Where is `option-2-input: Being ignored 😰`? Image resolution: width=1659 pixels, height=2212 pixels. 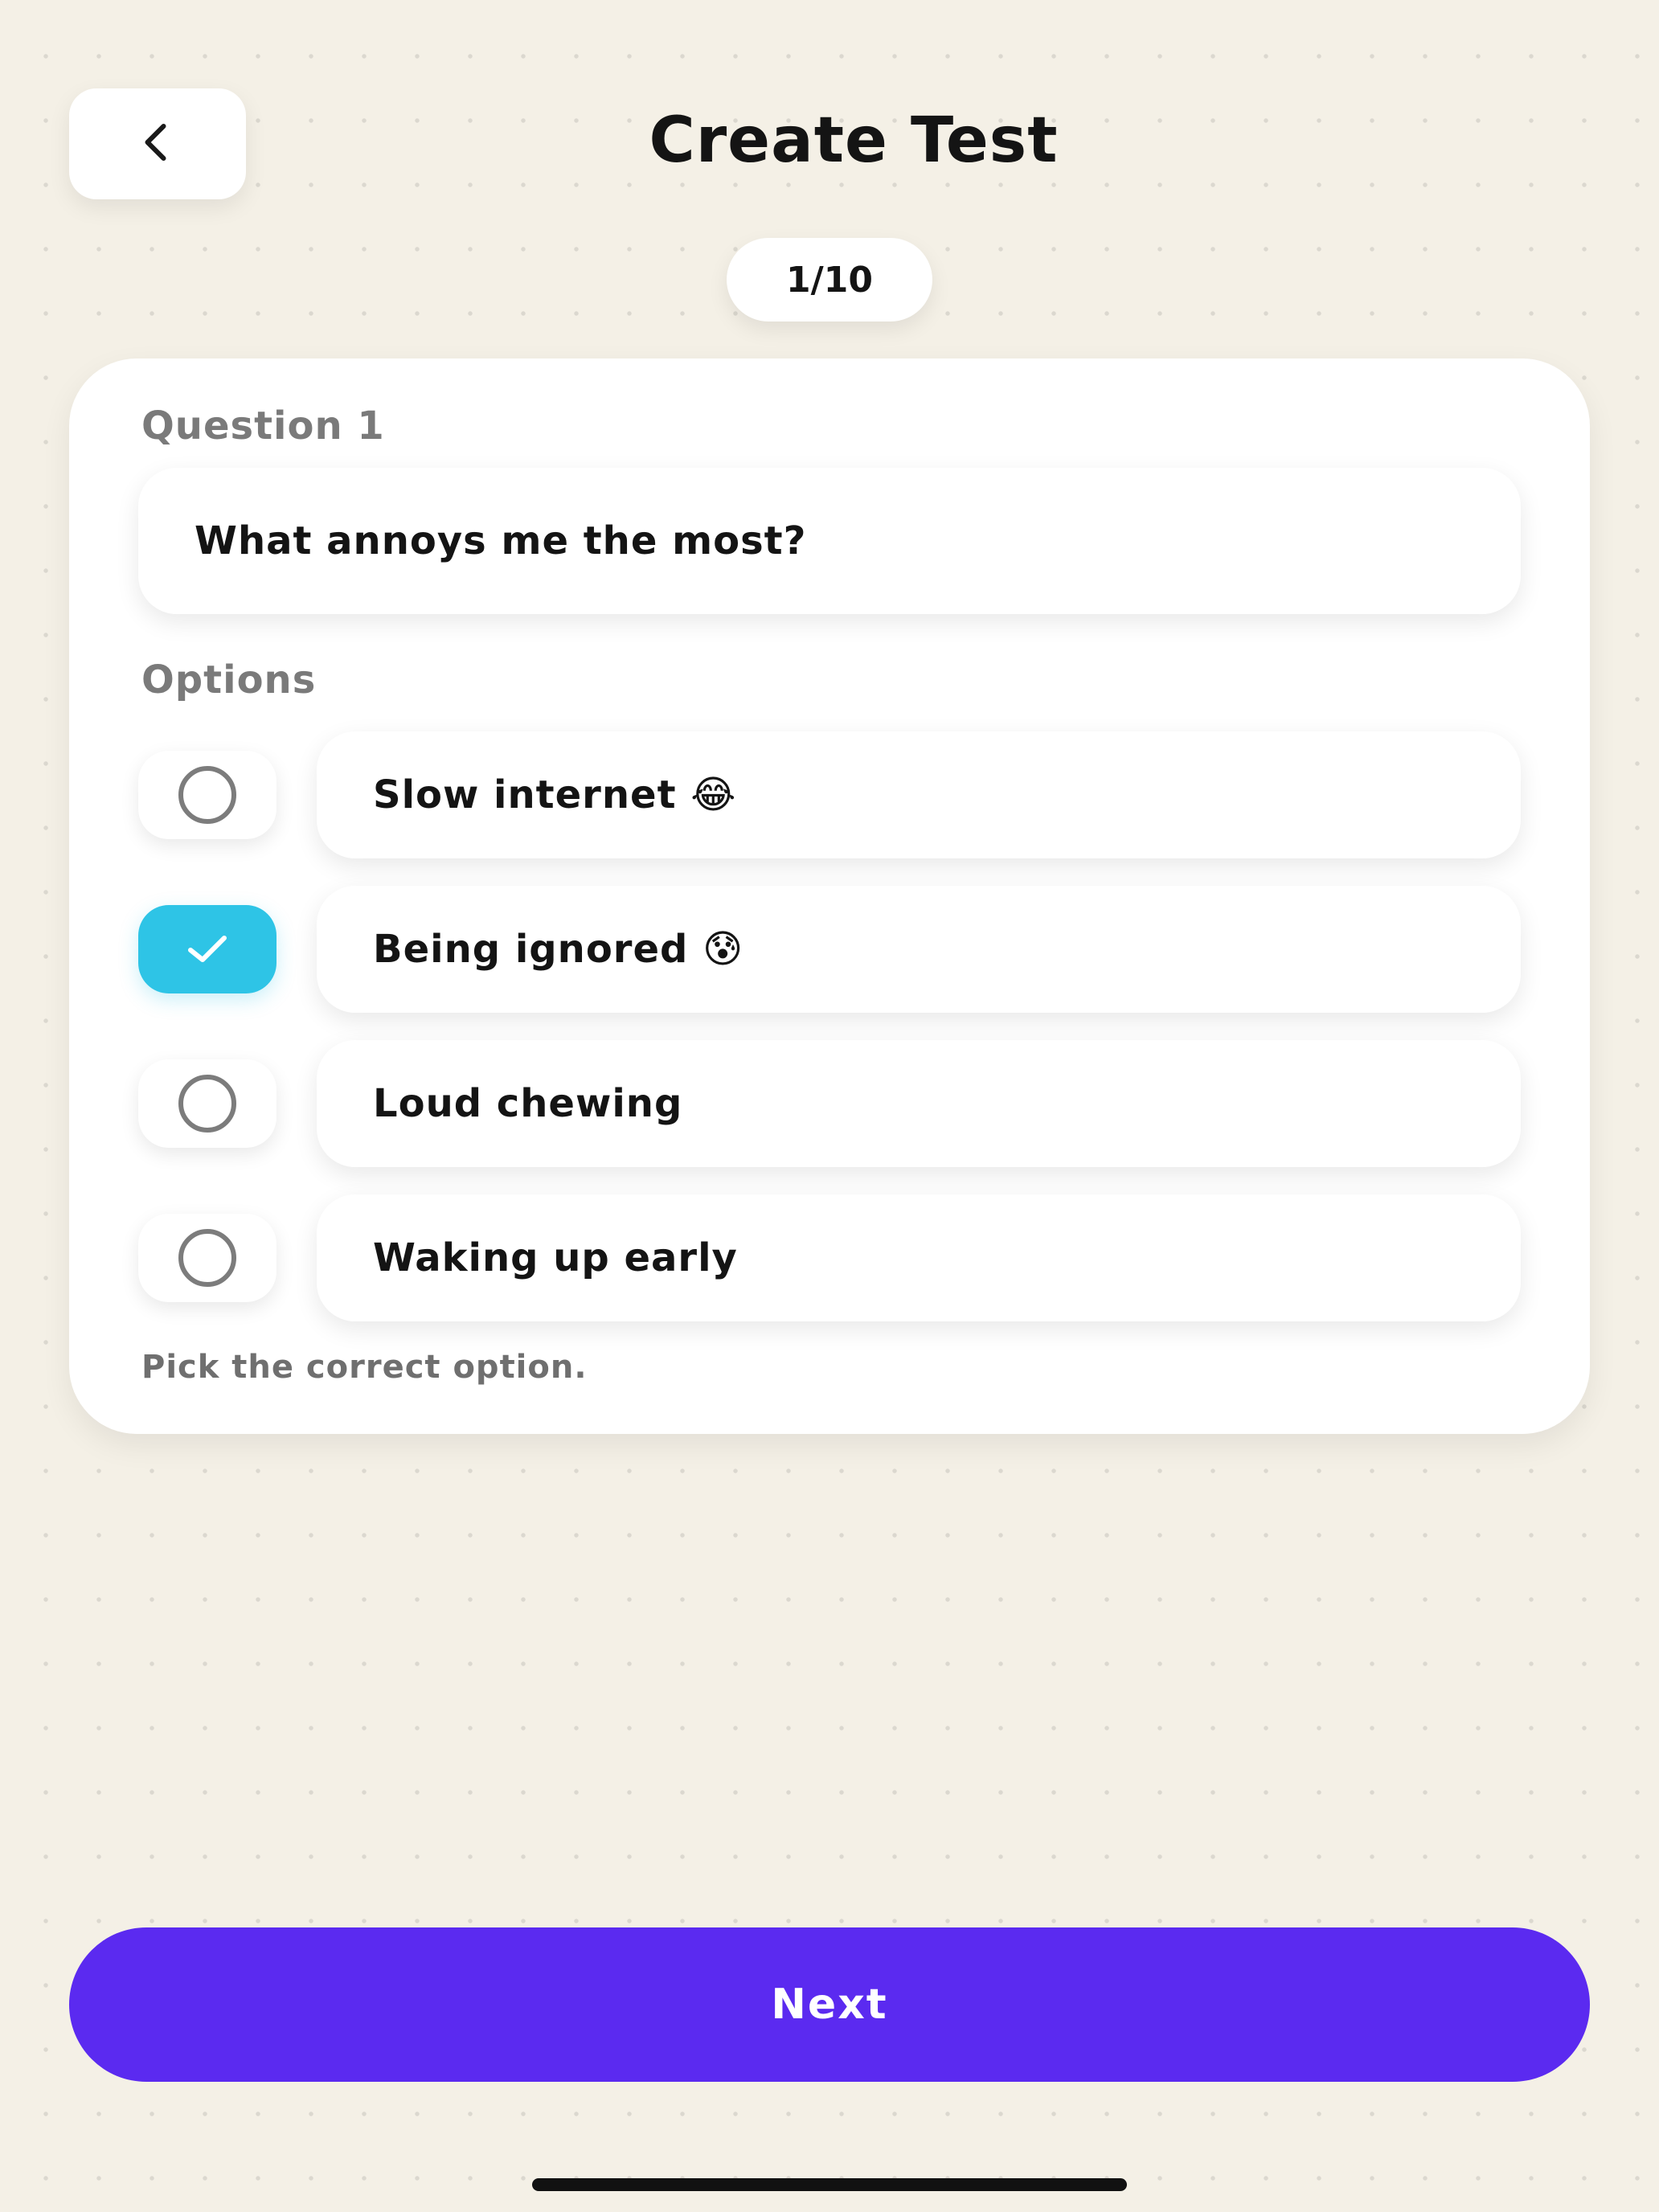 option-2-input: Being ignored 😰 is located at coordinates (919, 949).